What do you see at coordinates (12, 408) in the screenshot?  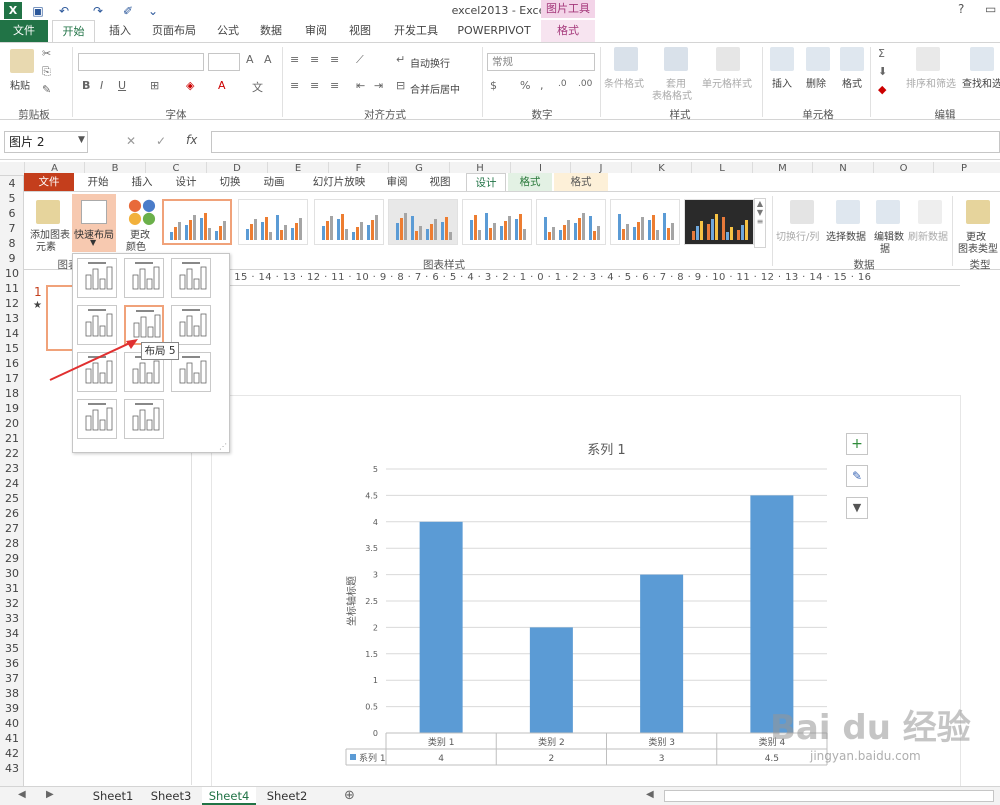 I see `row-header: 19` at bounding box center [12, 408].